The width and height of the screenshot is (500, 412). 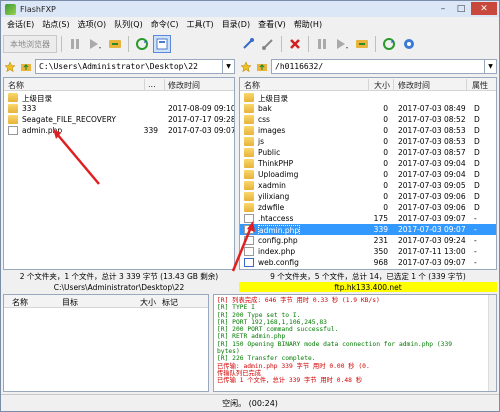 What do you see at coordinates (61, 44) in the screenshot?
I see `toolbar-separator` at bounding box center [61, 44].